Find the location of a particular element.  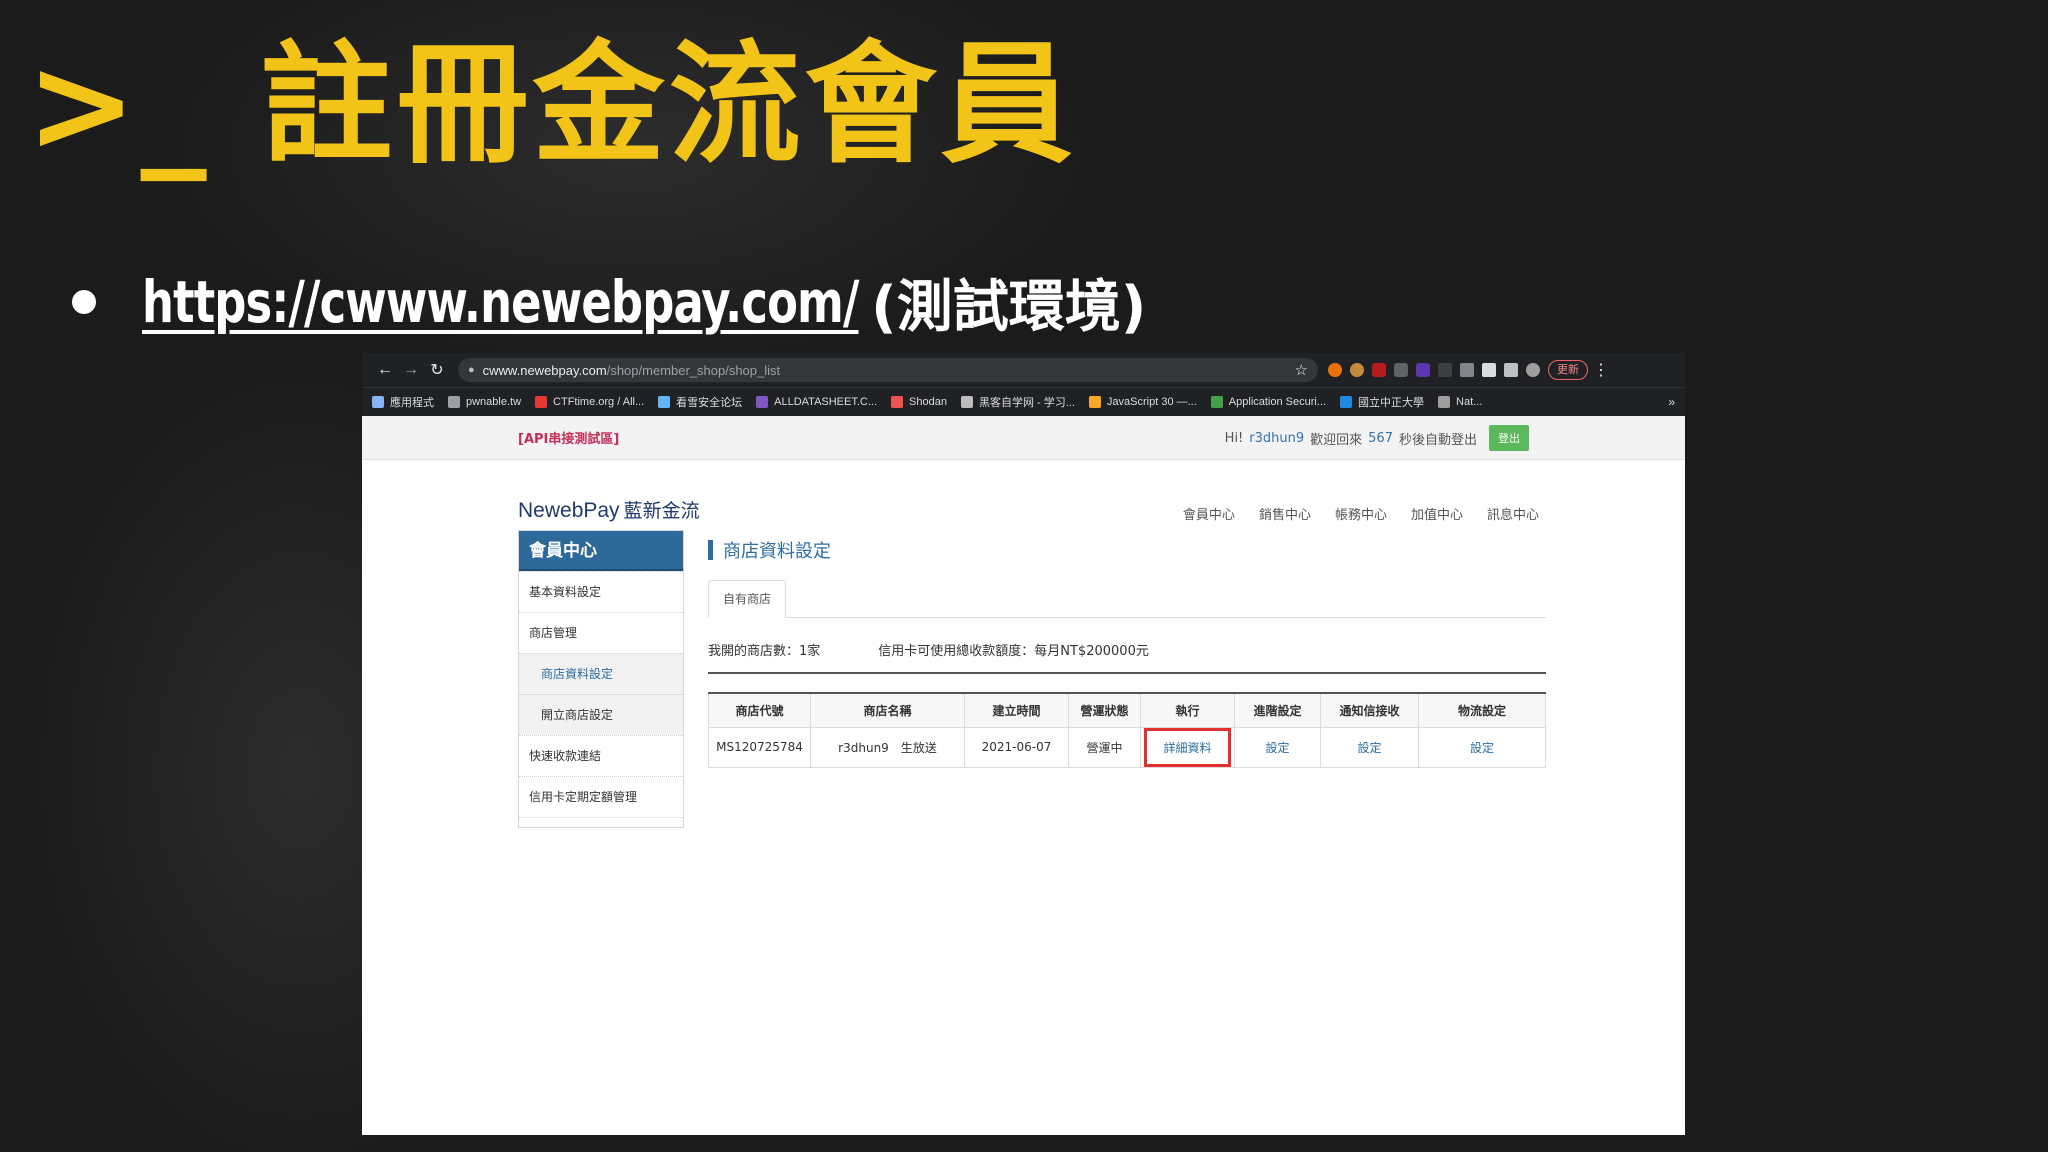

shop-summary: 我開的商店數：1家 信用卡可使用總收款額度：每月NT$200000元 is located at coordinates (1127, 650).